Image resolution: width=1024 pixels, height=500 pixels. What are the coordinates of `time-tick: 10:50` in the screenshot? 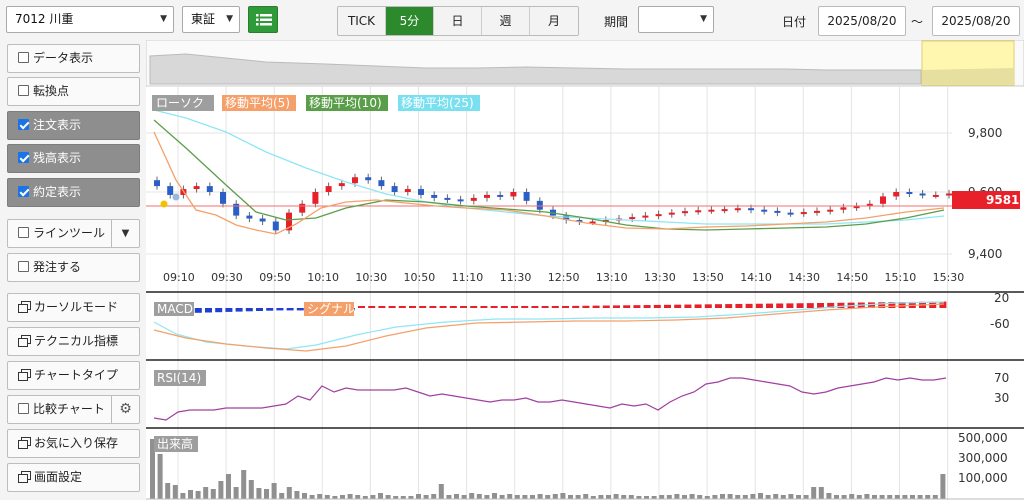 It's located at (420, 277).